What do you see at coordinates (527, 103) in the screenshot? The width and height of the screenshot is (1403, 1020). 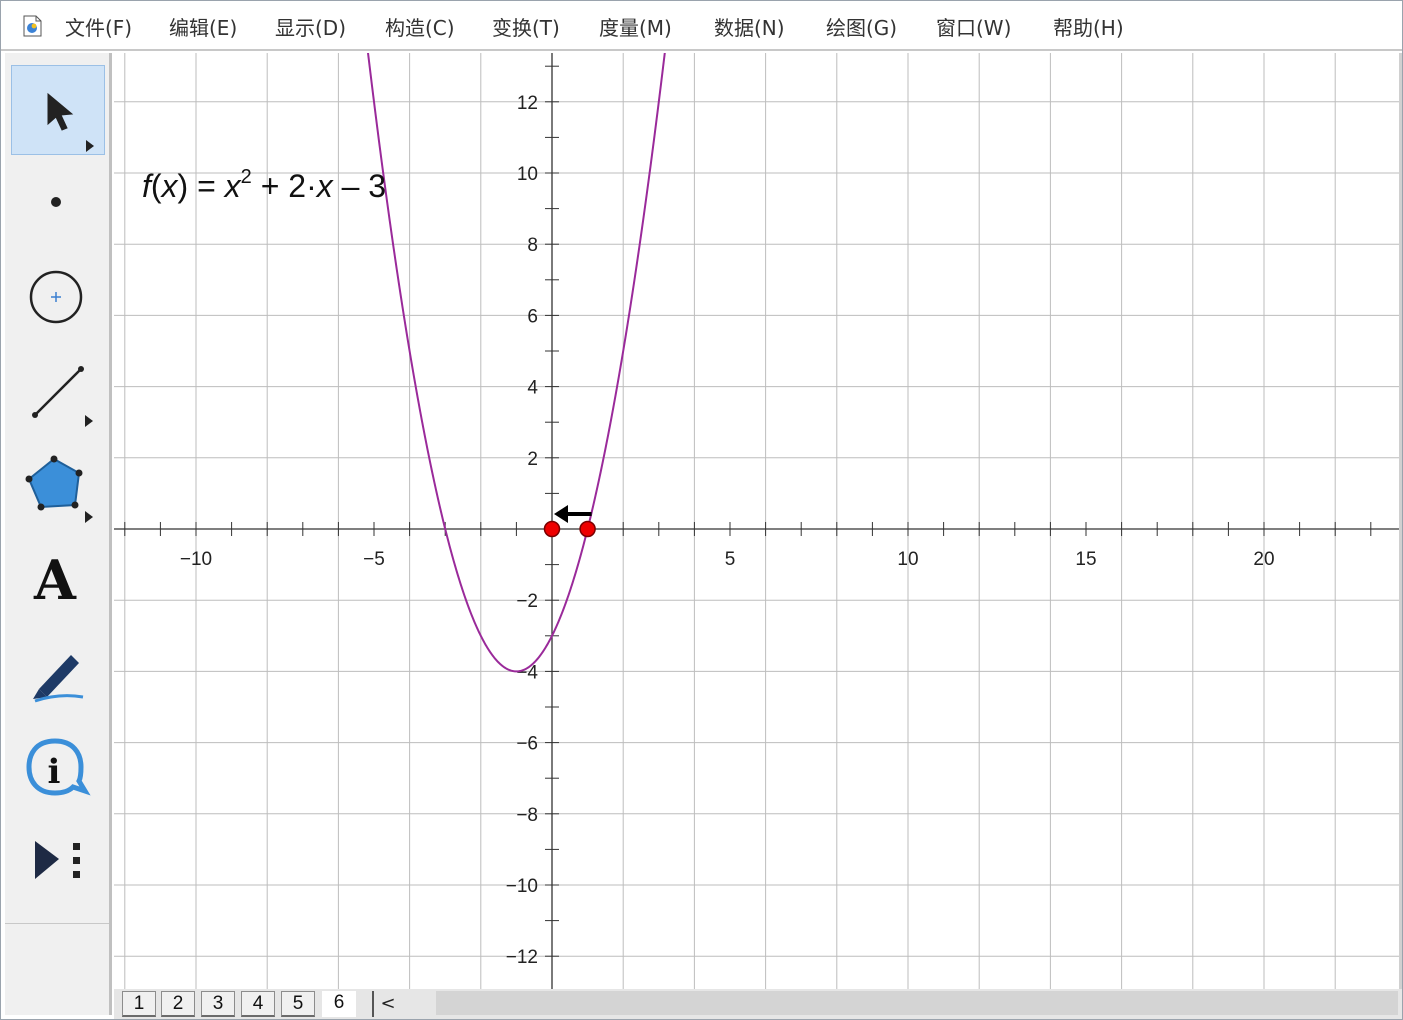 I see `y-tick-label: 12` at bounding box center [527, 103].